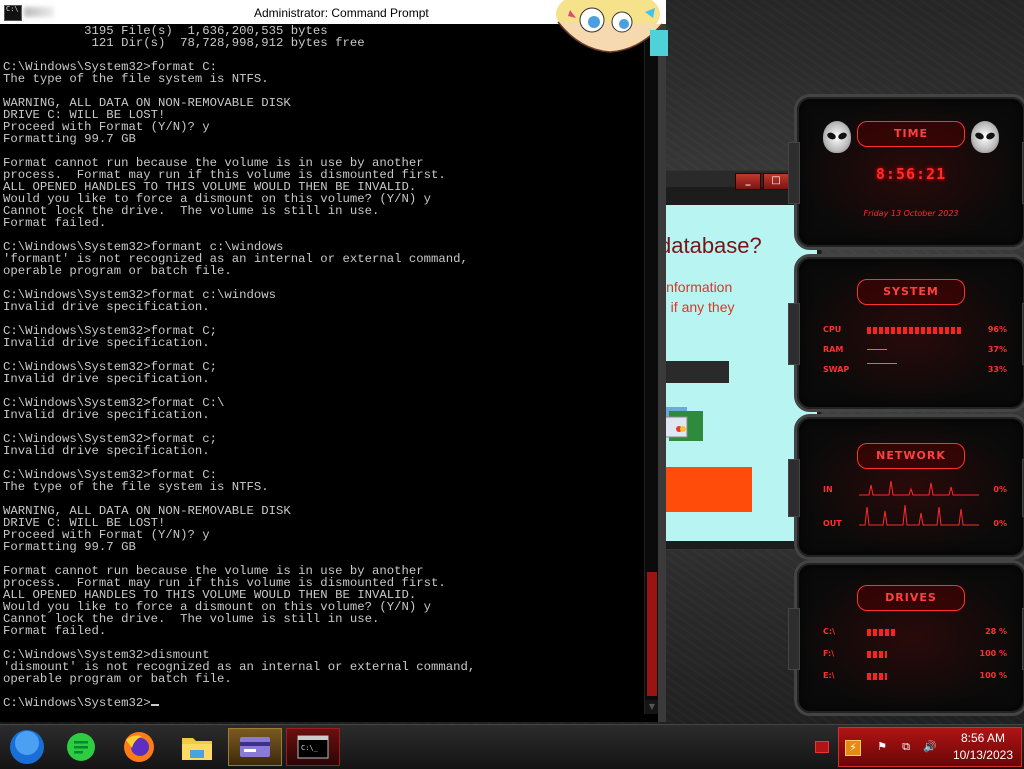  Describe the element at coordinates (915, 655) in the screenshot. I see `drive-f-row: F:\ 100 %` at that location.